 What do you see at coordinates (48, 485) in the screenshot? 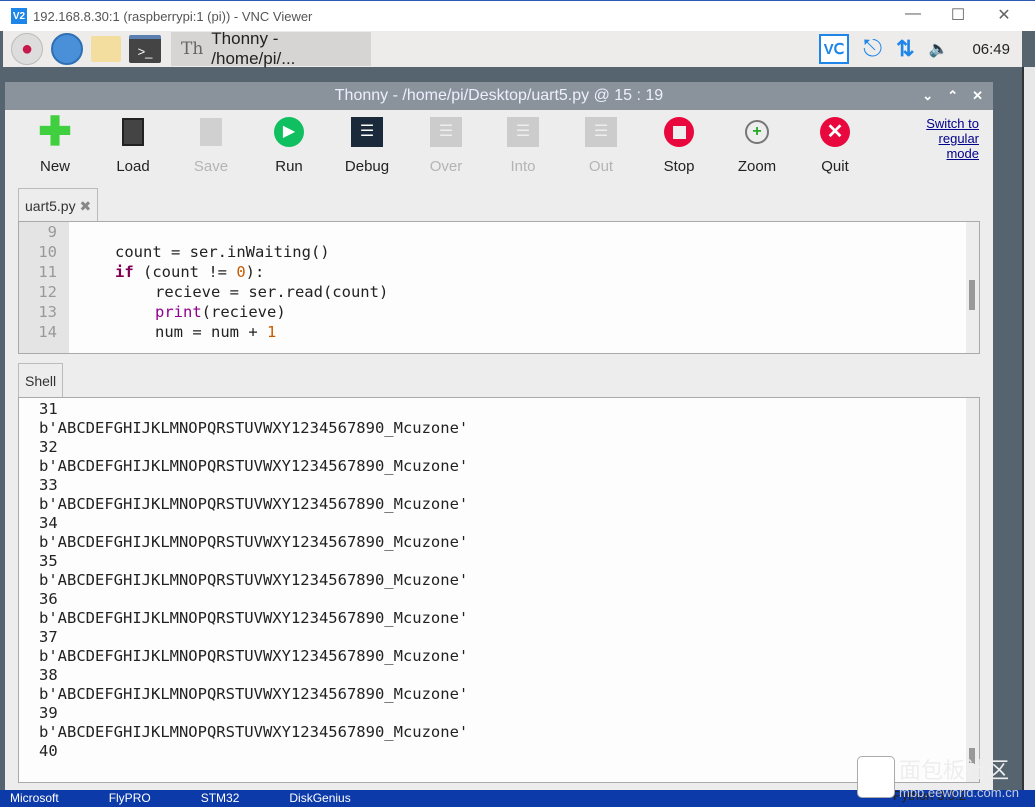
I see `shell-output-line: 33` at bounding box center [48, 485].